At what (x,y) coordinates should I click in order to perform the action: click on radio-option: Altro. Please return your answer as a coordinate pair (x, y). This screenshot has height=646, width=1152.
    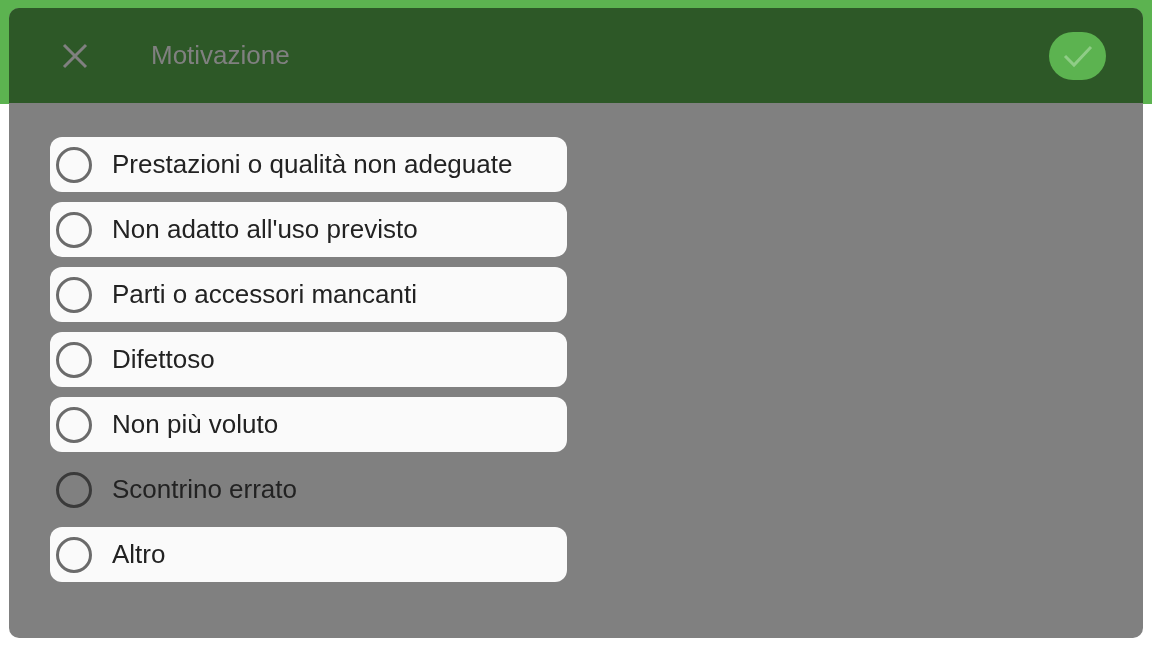
    Looking at the image, I should click on (308, 554).